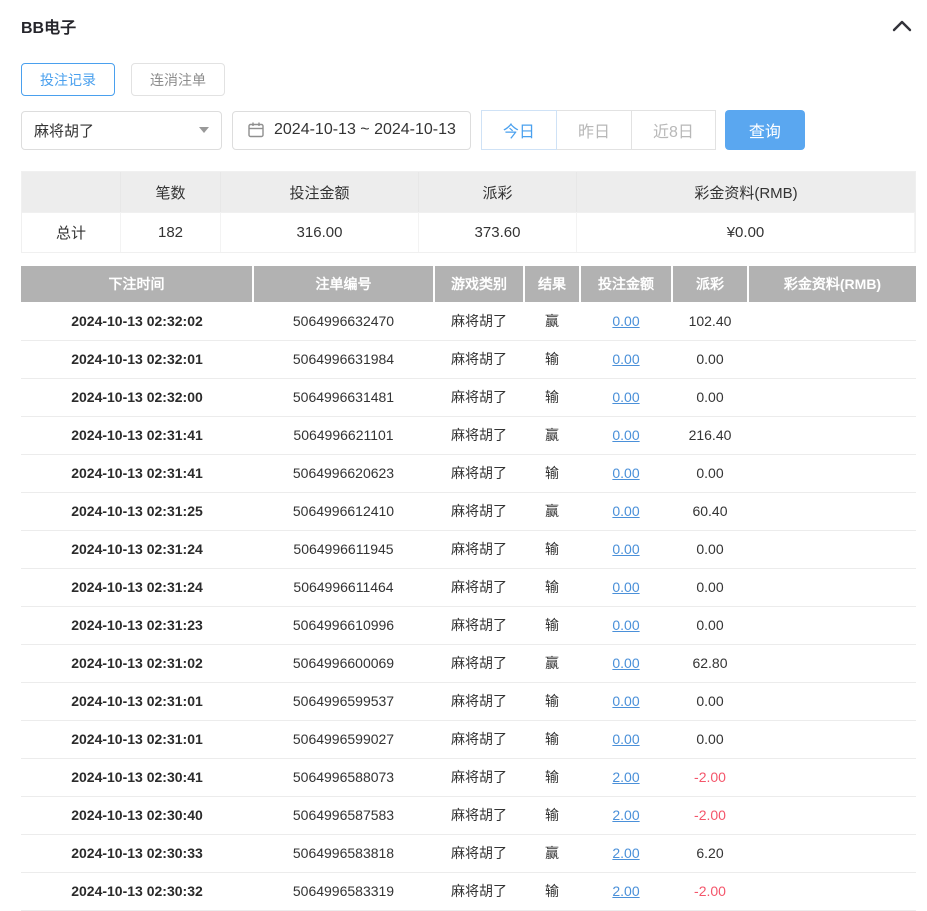 The image size is (927, 911). What do you see at coordinates (593, 130) in the screenshot?
I see `yesterday-button: 昨日` at bounding box center [593, 130].